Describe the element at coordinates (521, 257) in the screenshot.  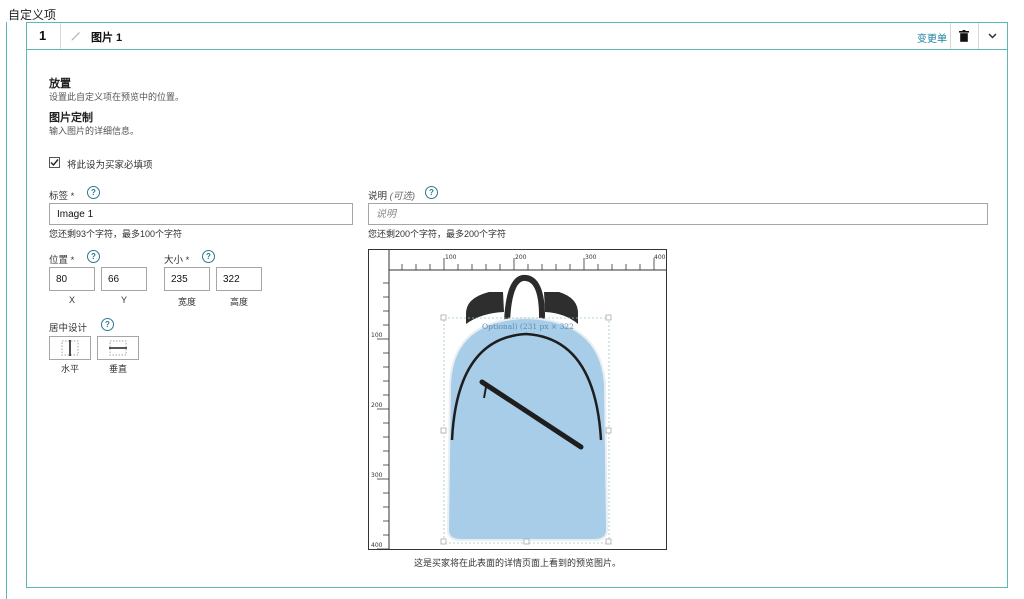
I see `ruler-top-label: 200` at that location.